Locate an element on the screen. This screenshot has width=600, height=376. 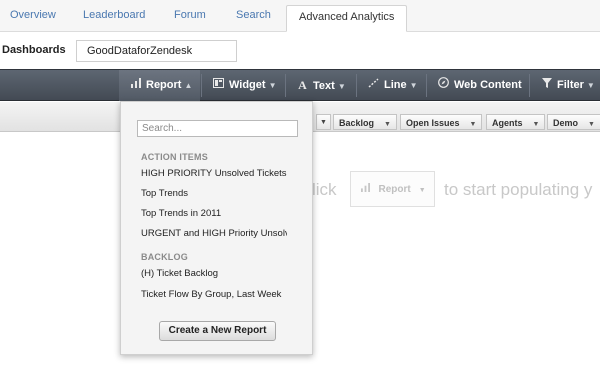
widget-icon is located at coordinates (218, 85).